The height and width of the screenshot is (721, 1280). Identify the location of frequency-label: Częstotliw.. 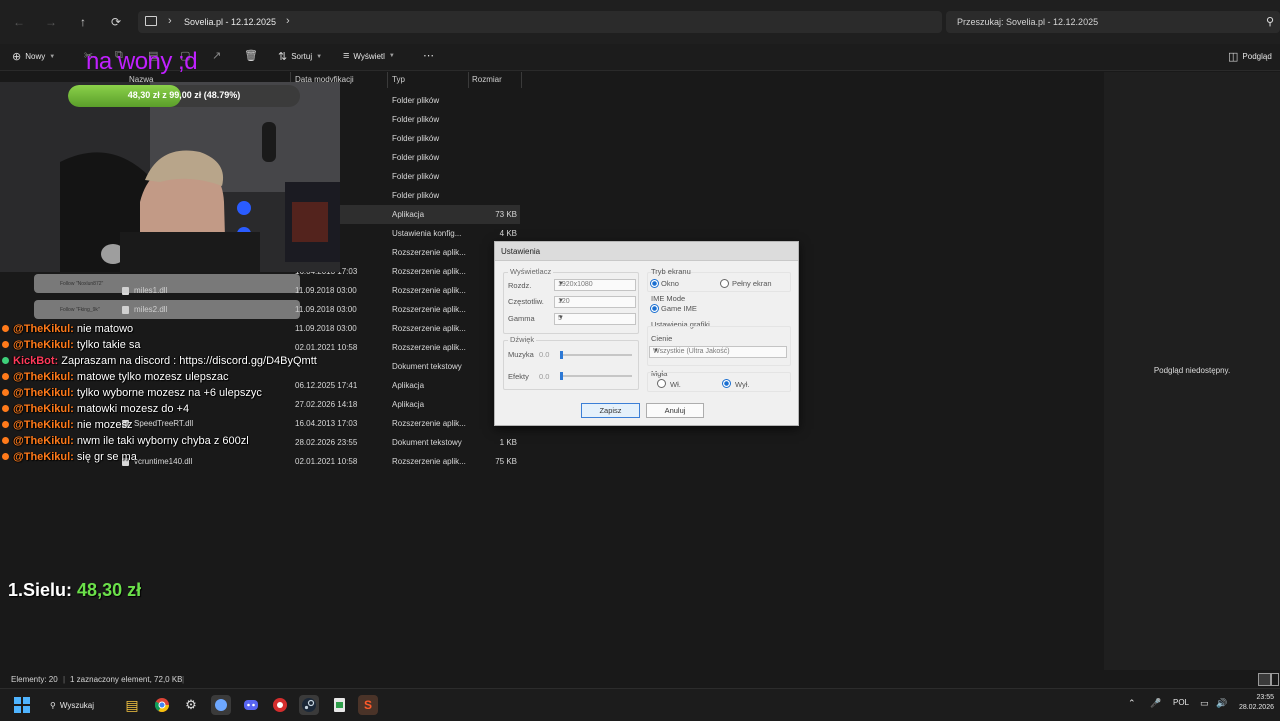
(526, 301).